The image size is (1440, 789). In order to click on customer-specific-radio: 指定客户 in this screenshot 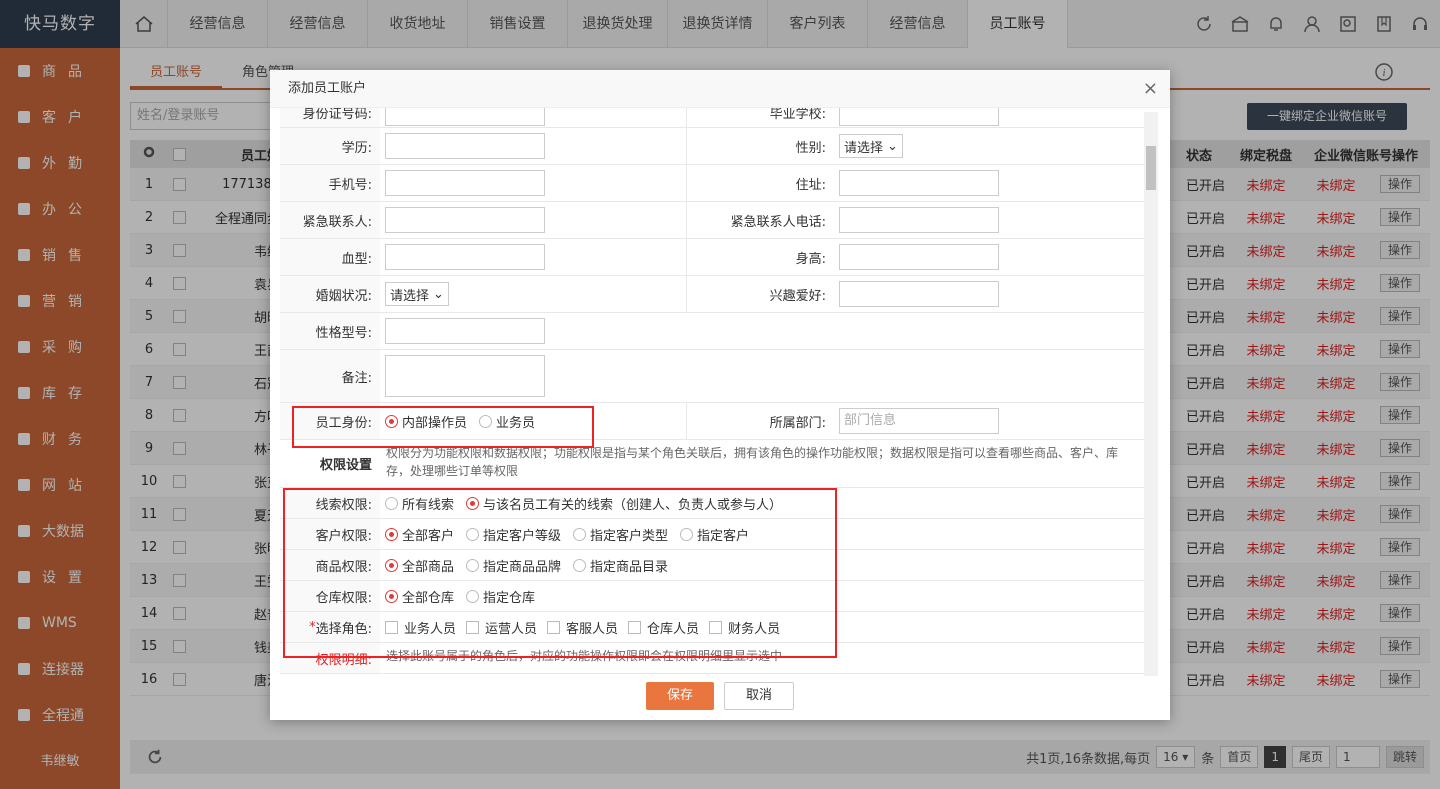, I will do `click(714, 534)`.